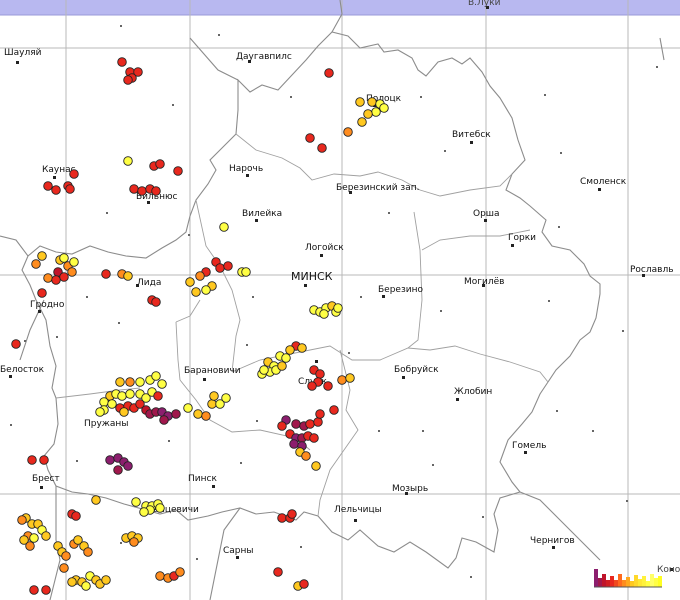 The image size is (680, 600). I want to click on capital-label: МИНСК, so click(312, 276).